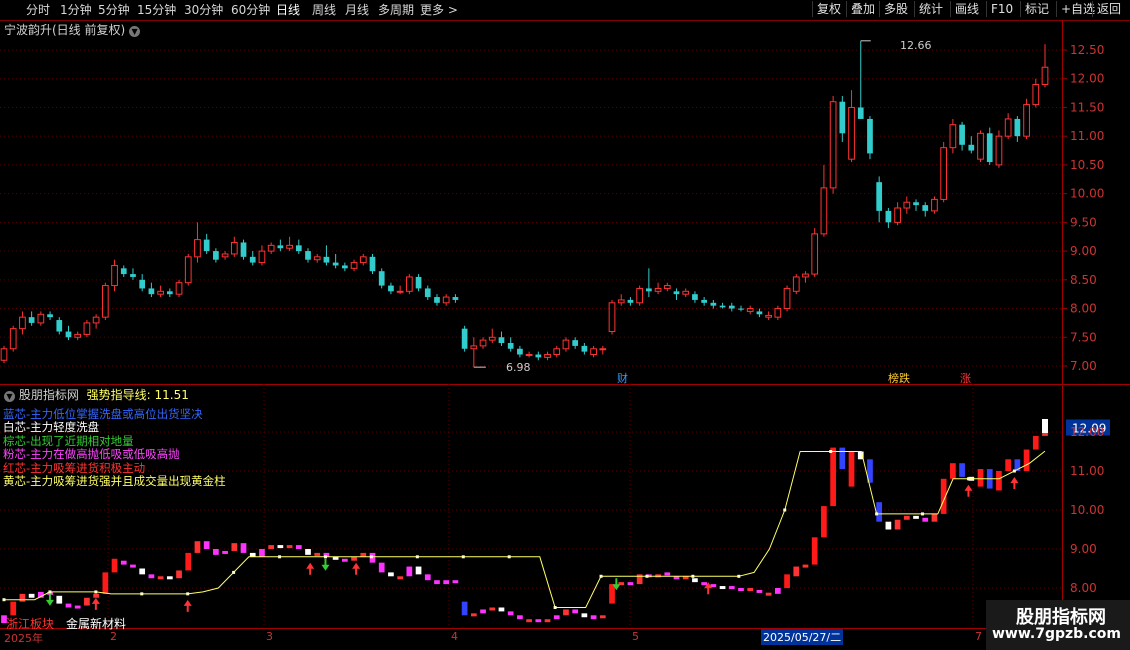 The width and height of the screenshot is (1130, 650). Describe the element at coordinates (1087, 136) in the screenshot. I see `axis-label-upper: 11.00` at that location.